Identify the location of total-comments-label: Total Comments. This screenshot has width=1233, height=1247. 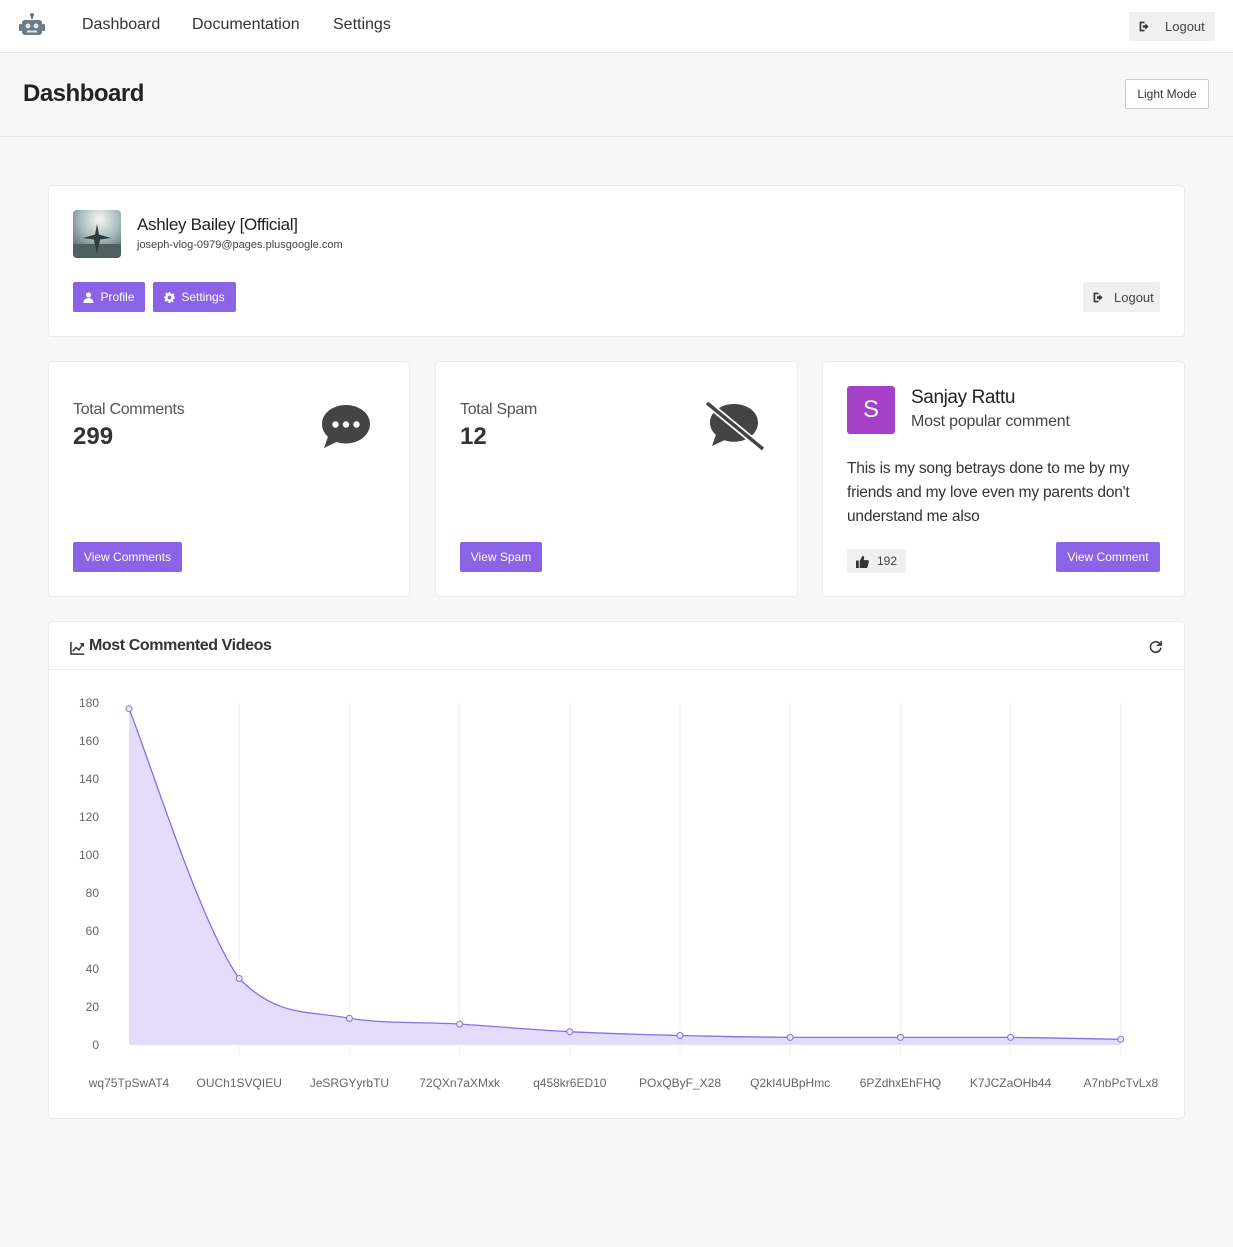
(129, 409).